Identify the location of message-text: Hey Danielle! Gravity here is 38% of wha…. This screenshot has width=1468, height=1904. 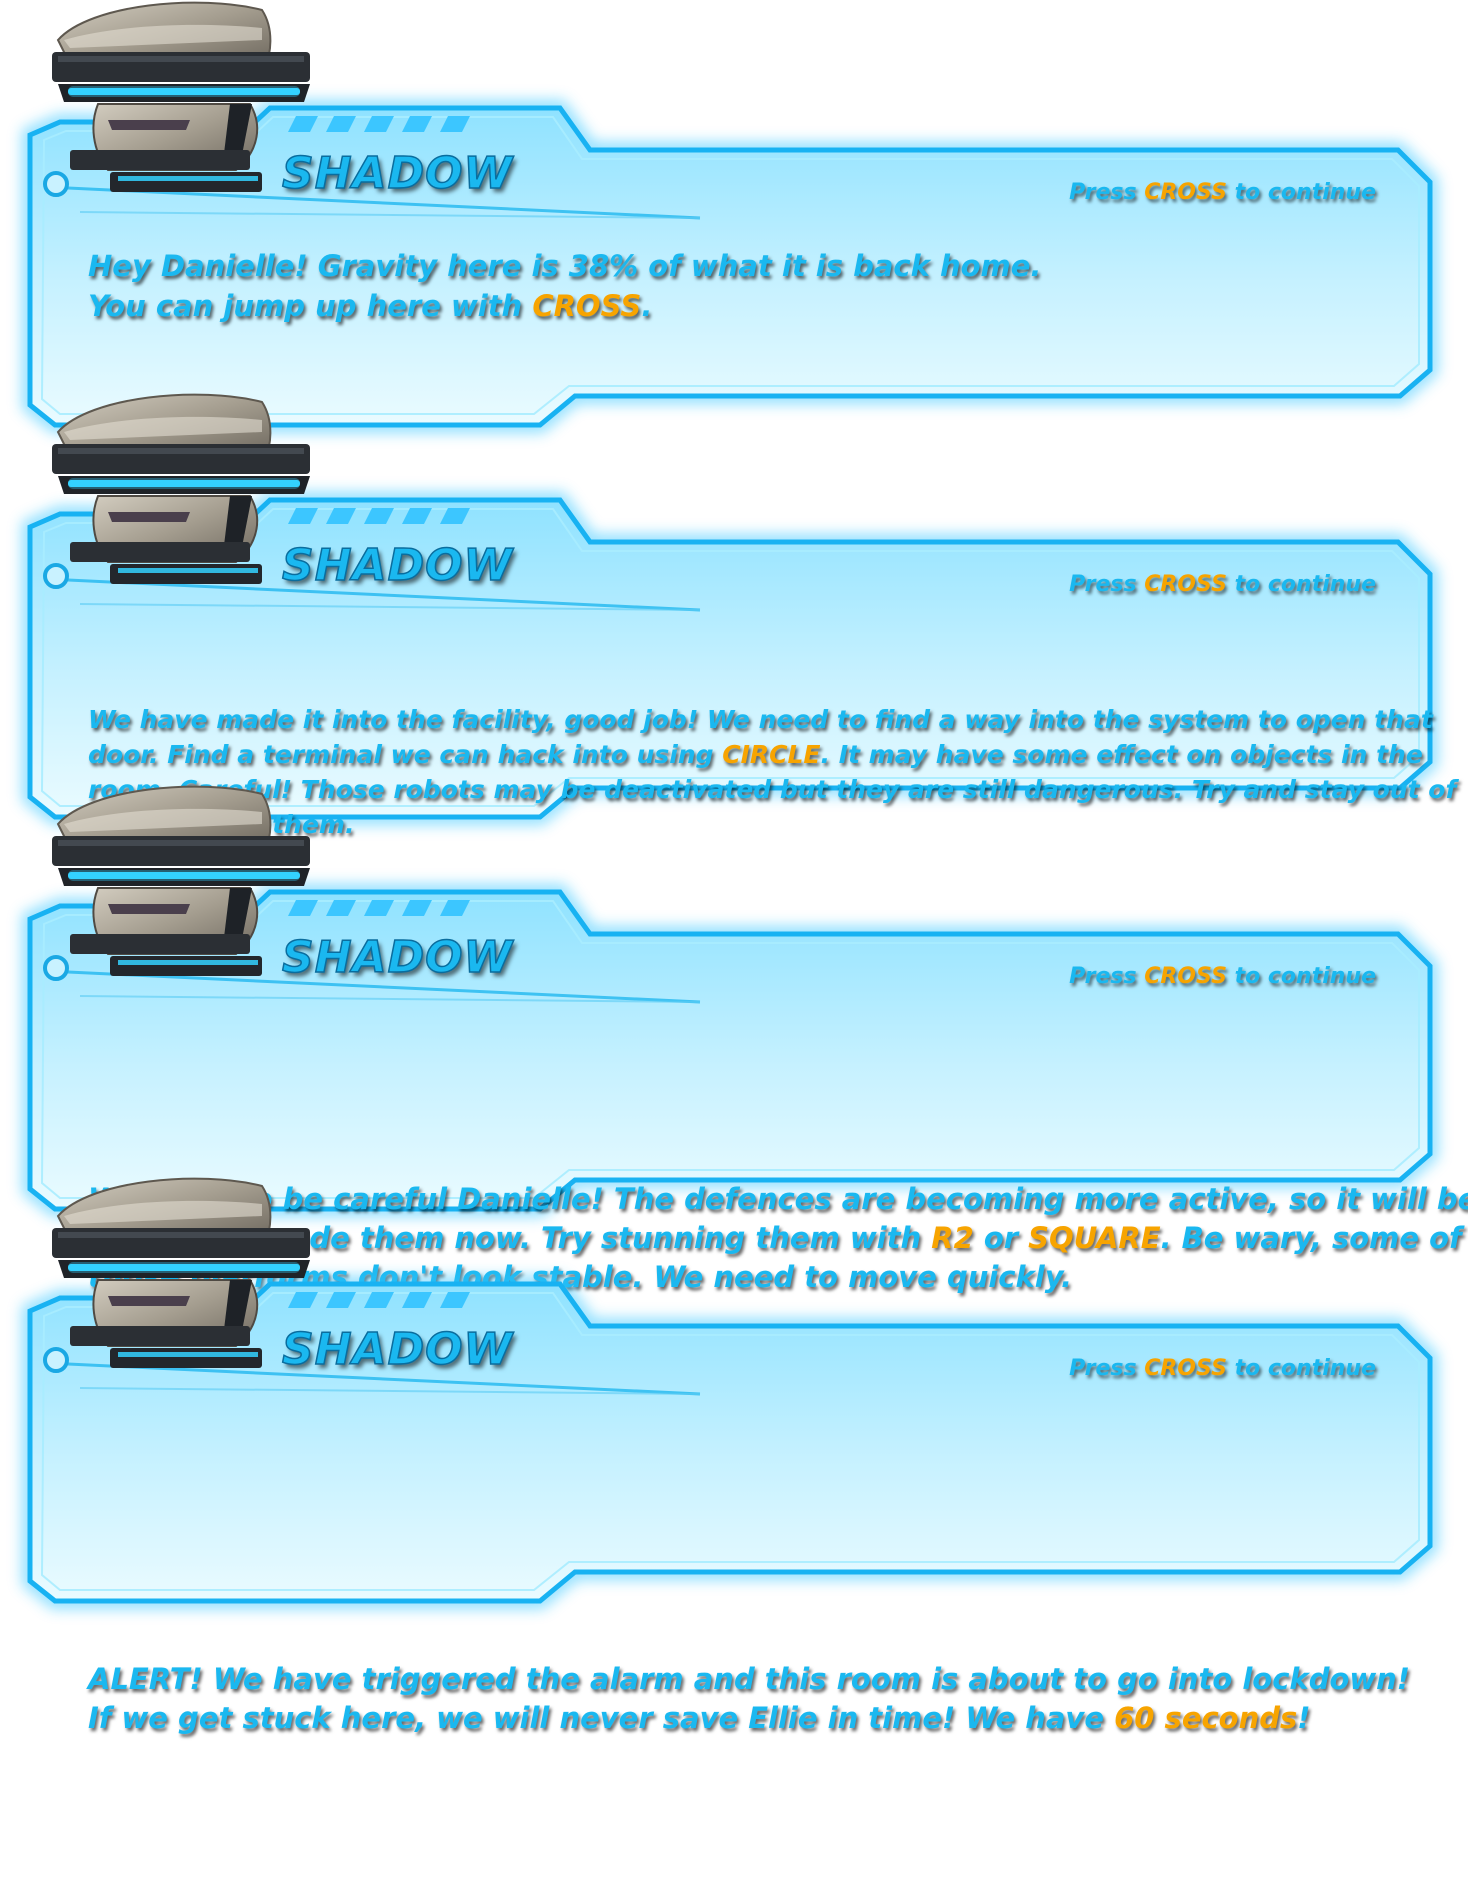
(565, 266).